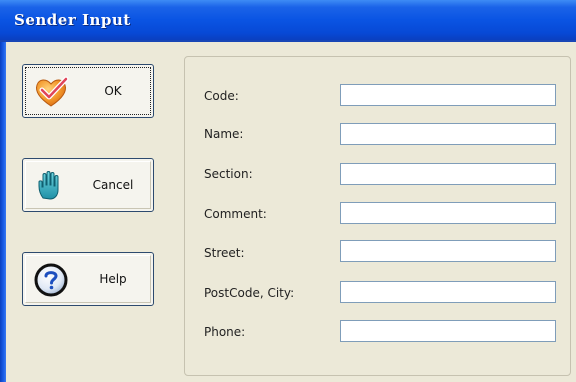 Image resolution: width=576 pixels, height=382 pixels. What do you see at coordinates (235, 214) in the screenshot?
I see `comment-label: Comment:` at bounding box center [235, 214].